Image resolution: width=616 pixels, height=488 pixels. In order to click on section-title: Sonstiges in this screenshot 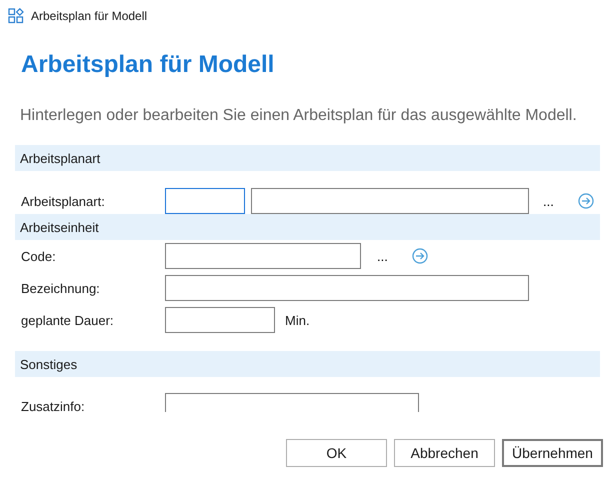, I will do `click(49, 364)`.